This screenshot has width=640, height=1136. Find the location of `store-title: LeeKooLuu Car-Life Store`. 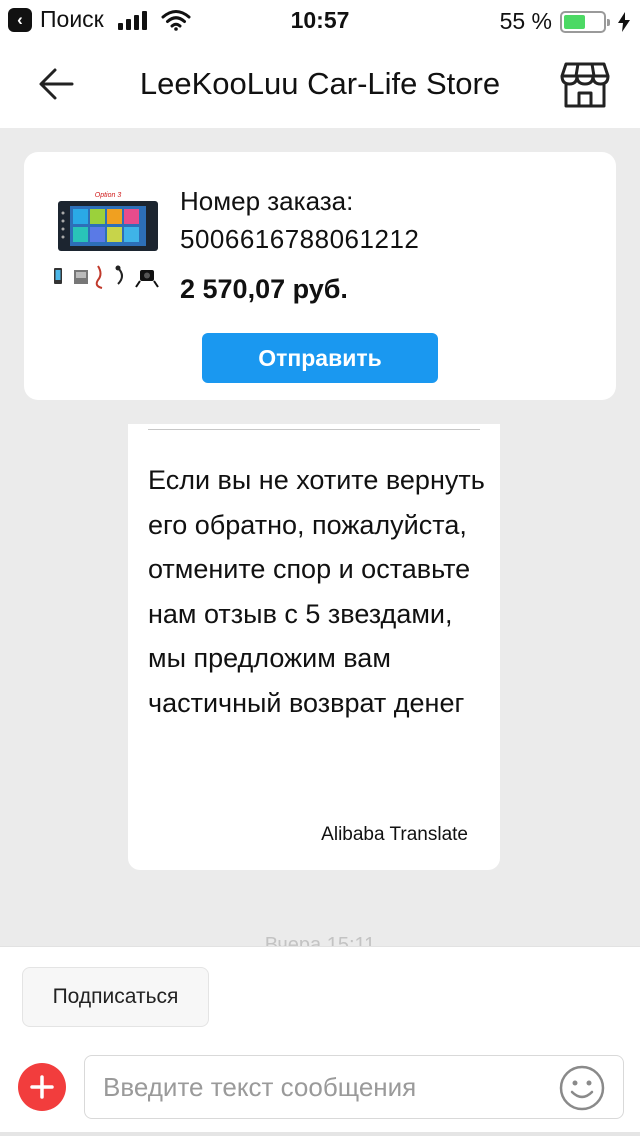

store-title: LeeKooLuu Car-Life Store is located at coordinates (320, 83).